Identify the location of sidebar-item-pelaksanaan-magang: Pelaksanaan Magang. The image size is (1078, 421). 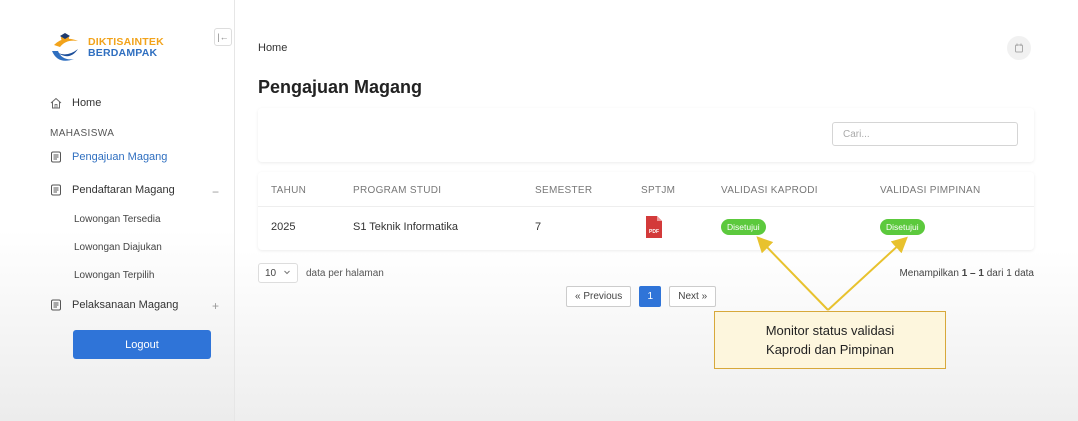
(114, 305).